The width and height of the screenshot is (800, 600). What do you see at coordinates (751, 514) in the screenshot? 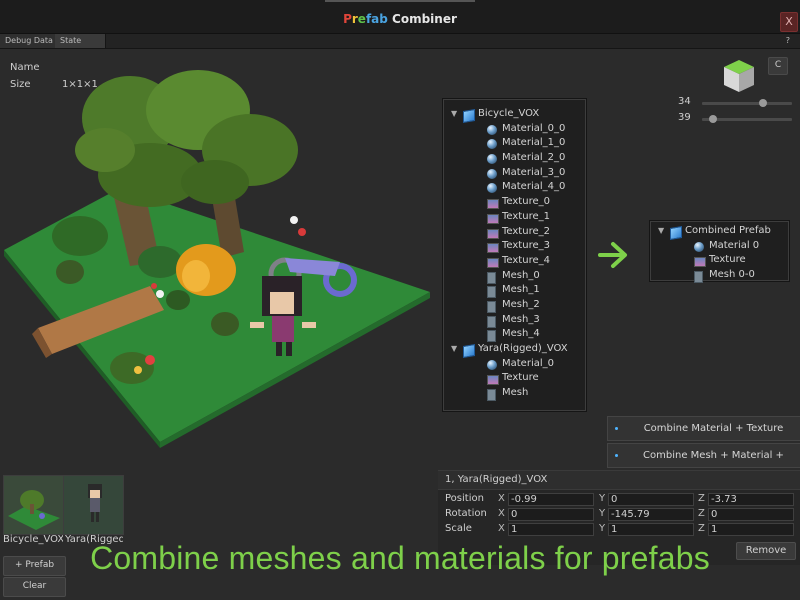
I see `rotation-z-field` at bounding box center [751, 514].